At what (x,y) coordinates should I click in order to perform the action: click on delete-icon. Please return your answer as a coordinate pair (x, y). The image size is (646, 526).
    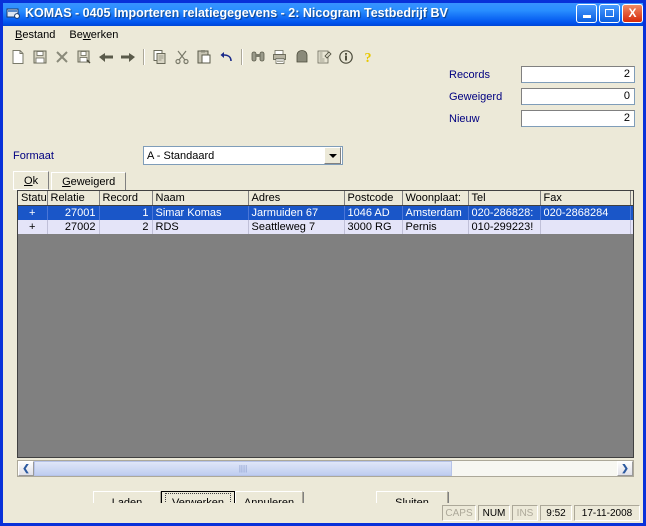
    Looking at the image, I should click on (62, 57).